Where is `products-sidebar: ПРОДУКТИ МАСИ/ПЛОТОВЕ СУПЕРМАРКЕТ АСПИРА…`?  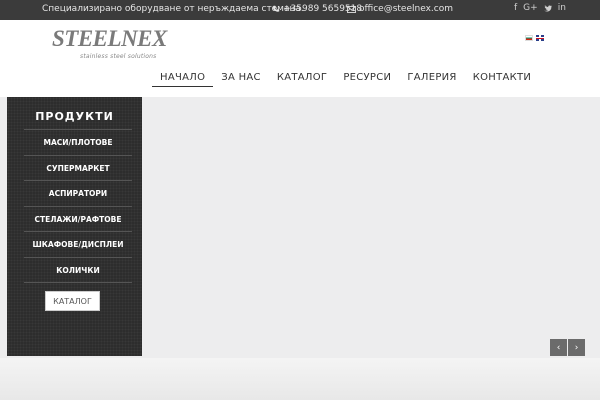 products-sidebar: ПРОДУКТИ МАСИ/ПЛОТОВЕ СУПЕРМАРКЕТ АСПИРА… is located at coordinates (74, 226).